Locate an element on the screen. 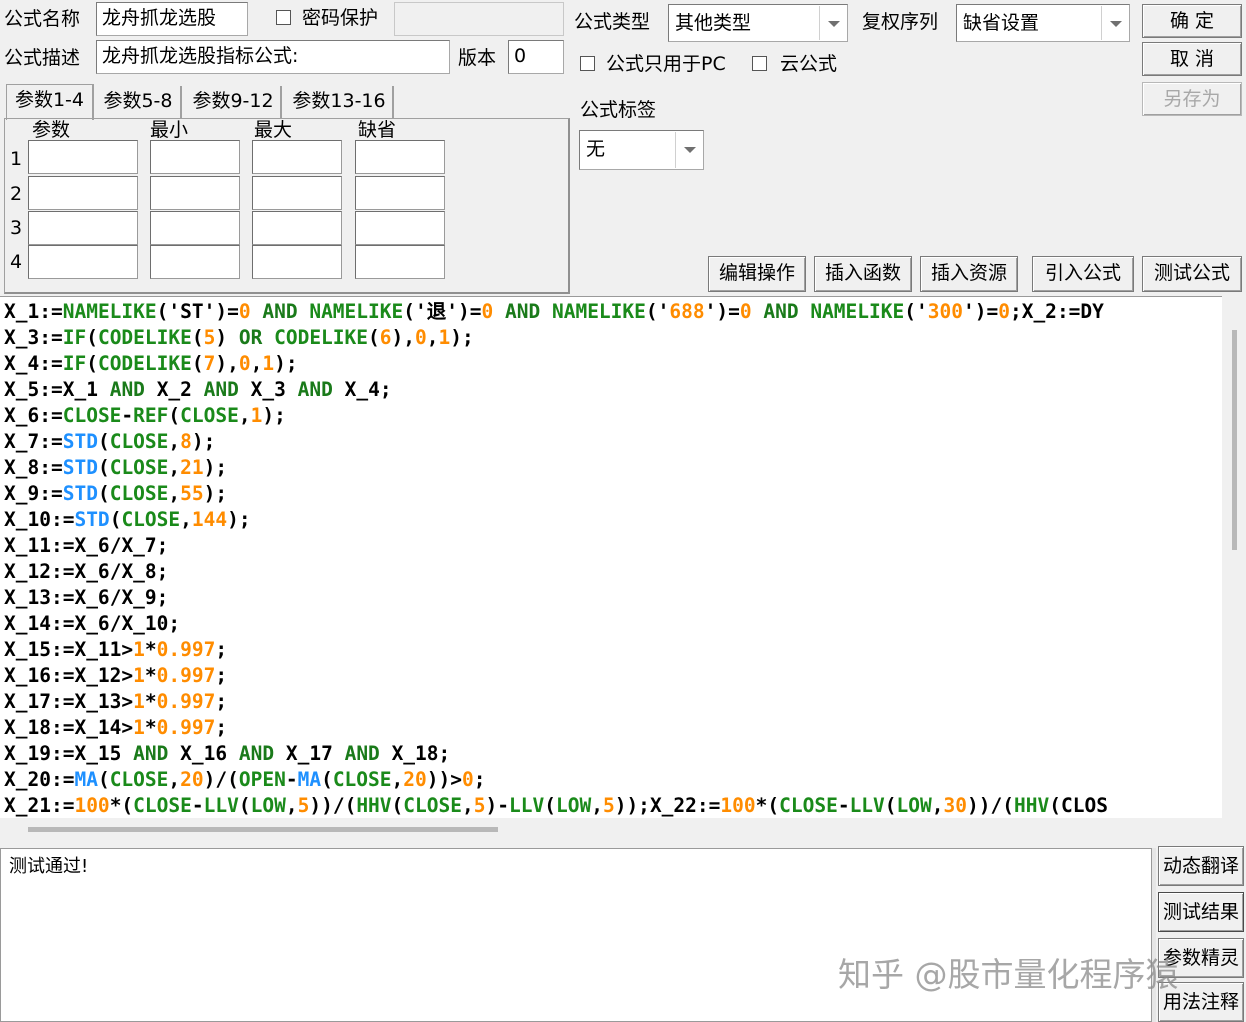 Image resolution: width=1246 pixels, height=1022 pixels. tab-params-13-16: 参数13-16 is located at coordinates (340, 102).